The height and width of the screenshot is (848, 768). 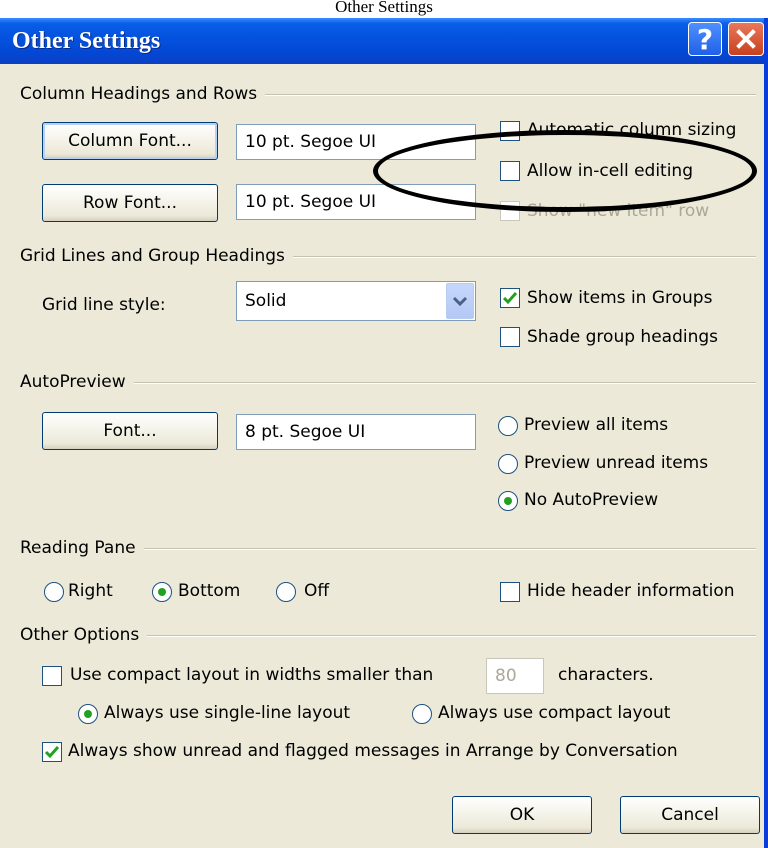 I want to click on hide-header-information-checkbox, so click(x=510, y=592).